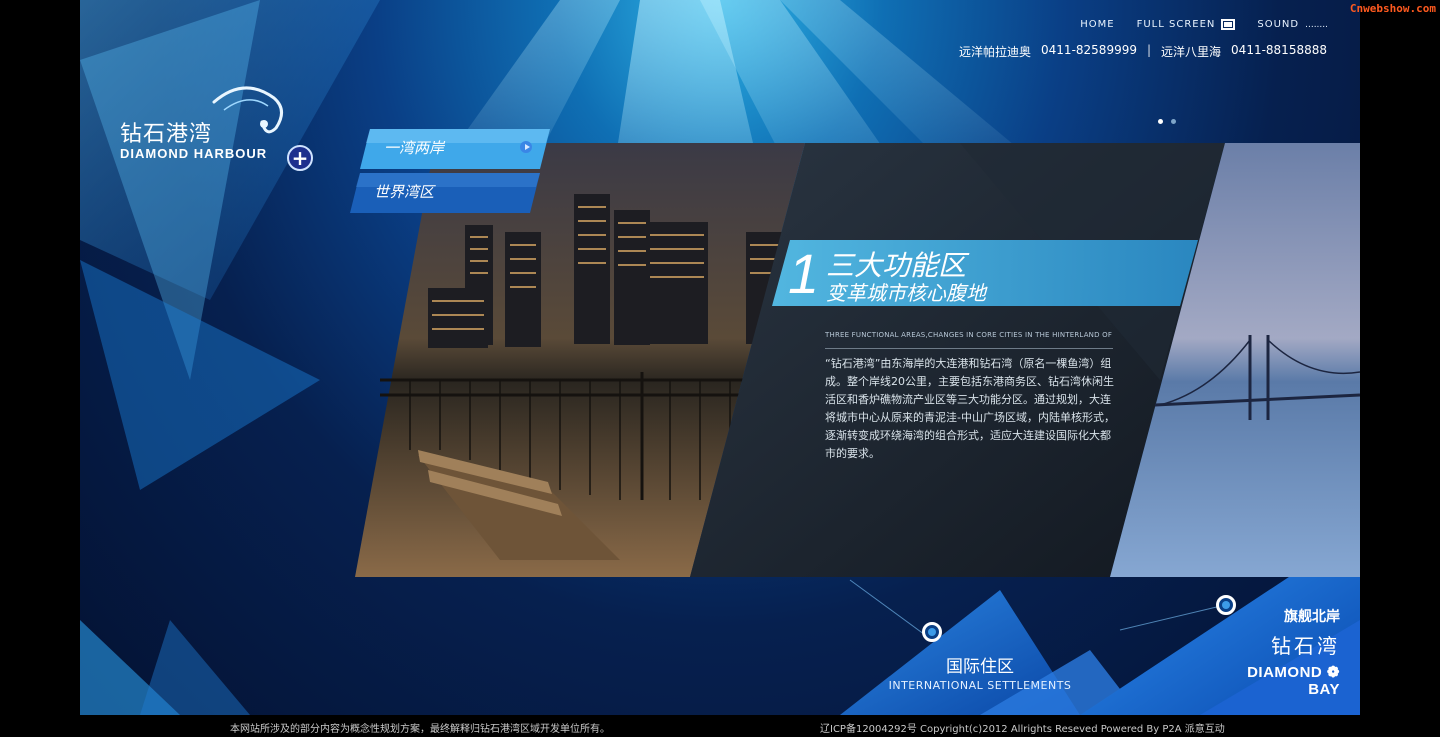  Describe the element at coordinates (983, 273) in the screenshot. I see `feature-headline: 1 三大功能区 变革城市核心腹地` at that location.